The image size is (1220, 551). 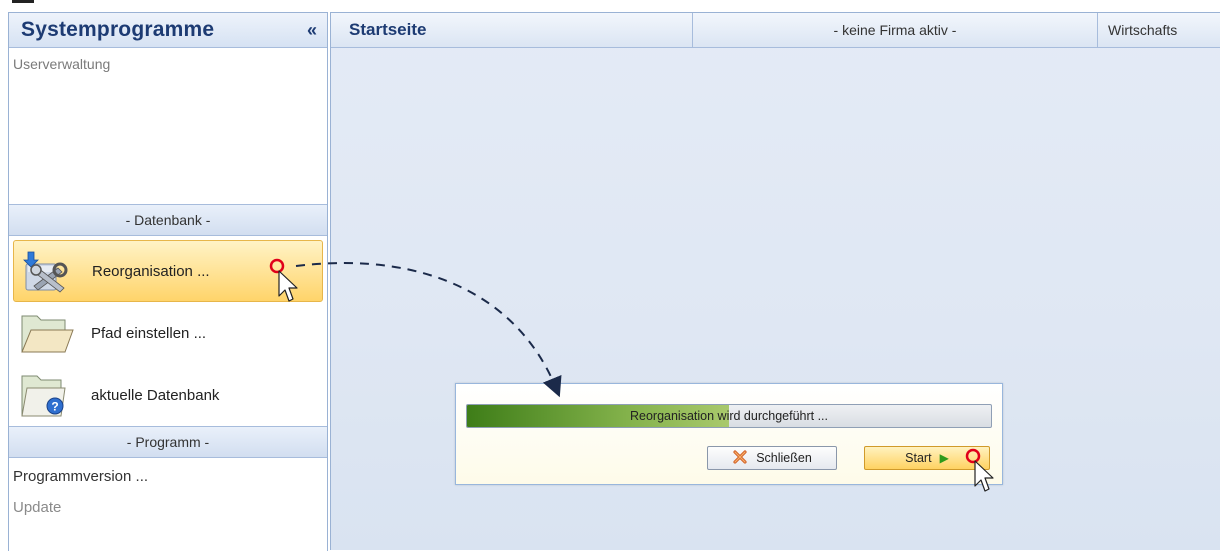 What do you see at coordinates (1159, 30) in the screenshot?
I see `tab-wirtschaftsjahr: Wirtschafts` at bounding box center [1159, 30].